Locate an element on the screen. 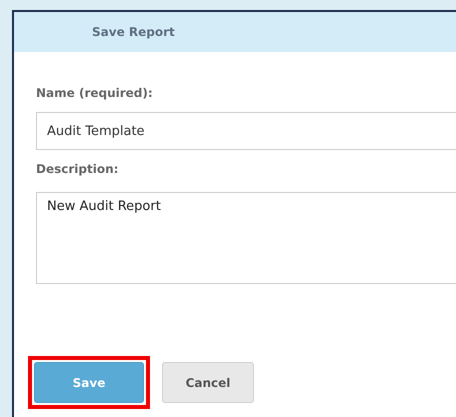  cancel-button: Cancel is located at coordinates (208, 382).